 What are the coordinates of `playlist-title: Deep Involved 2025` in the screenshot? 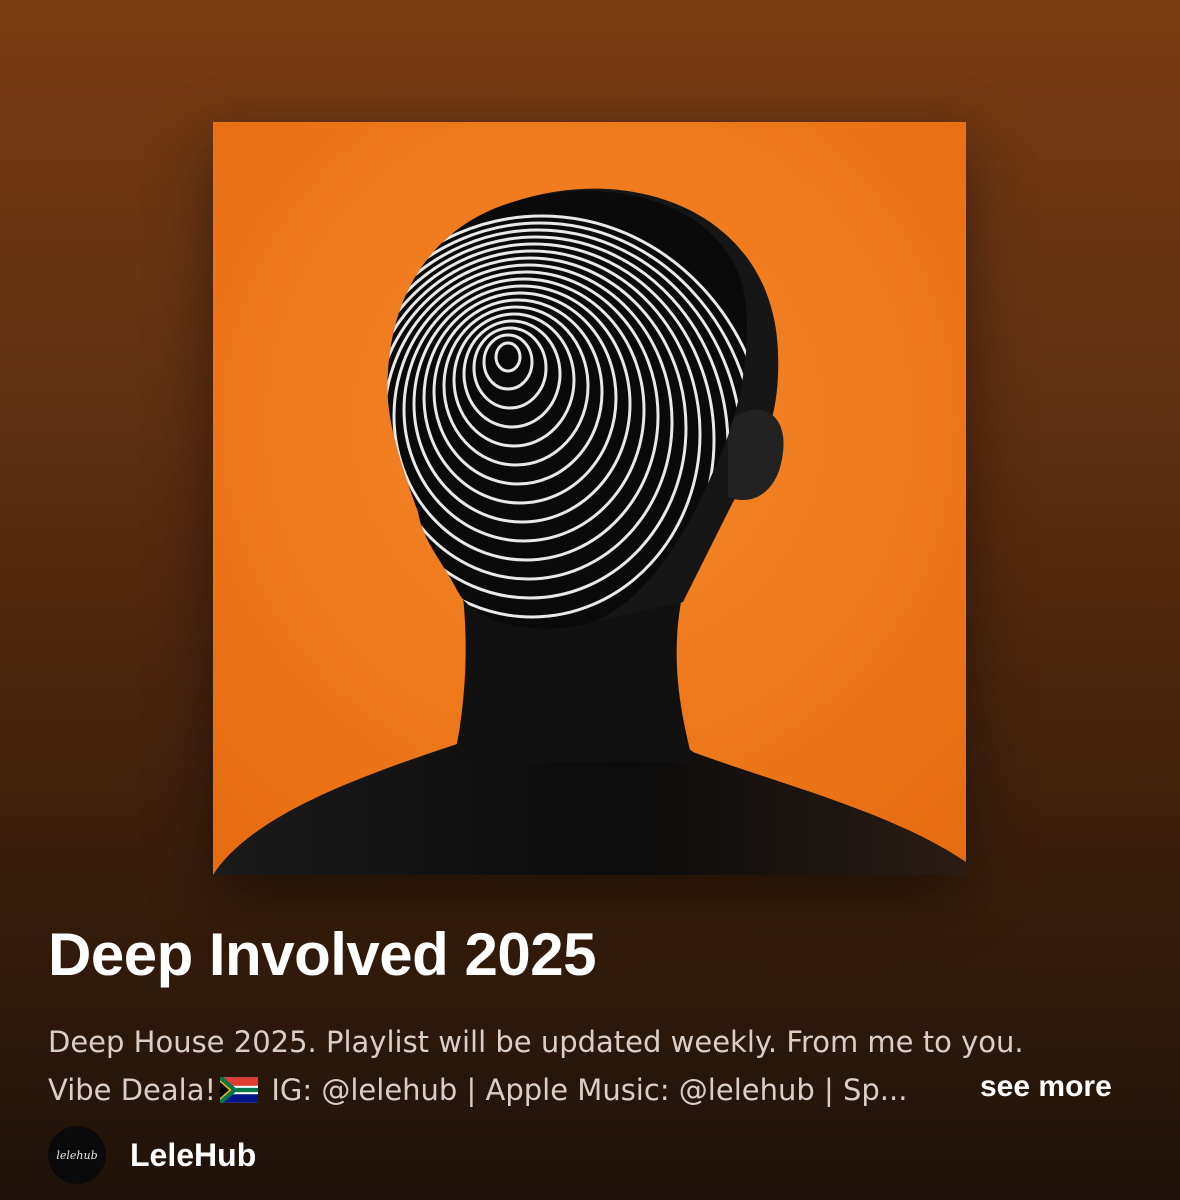 It's located at (322, 954).